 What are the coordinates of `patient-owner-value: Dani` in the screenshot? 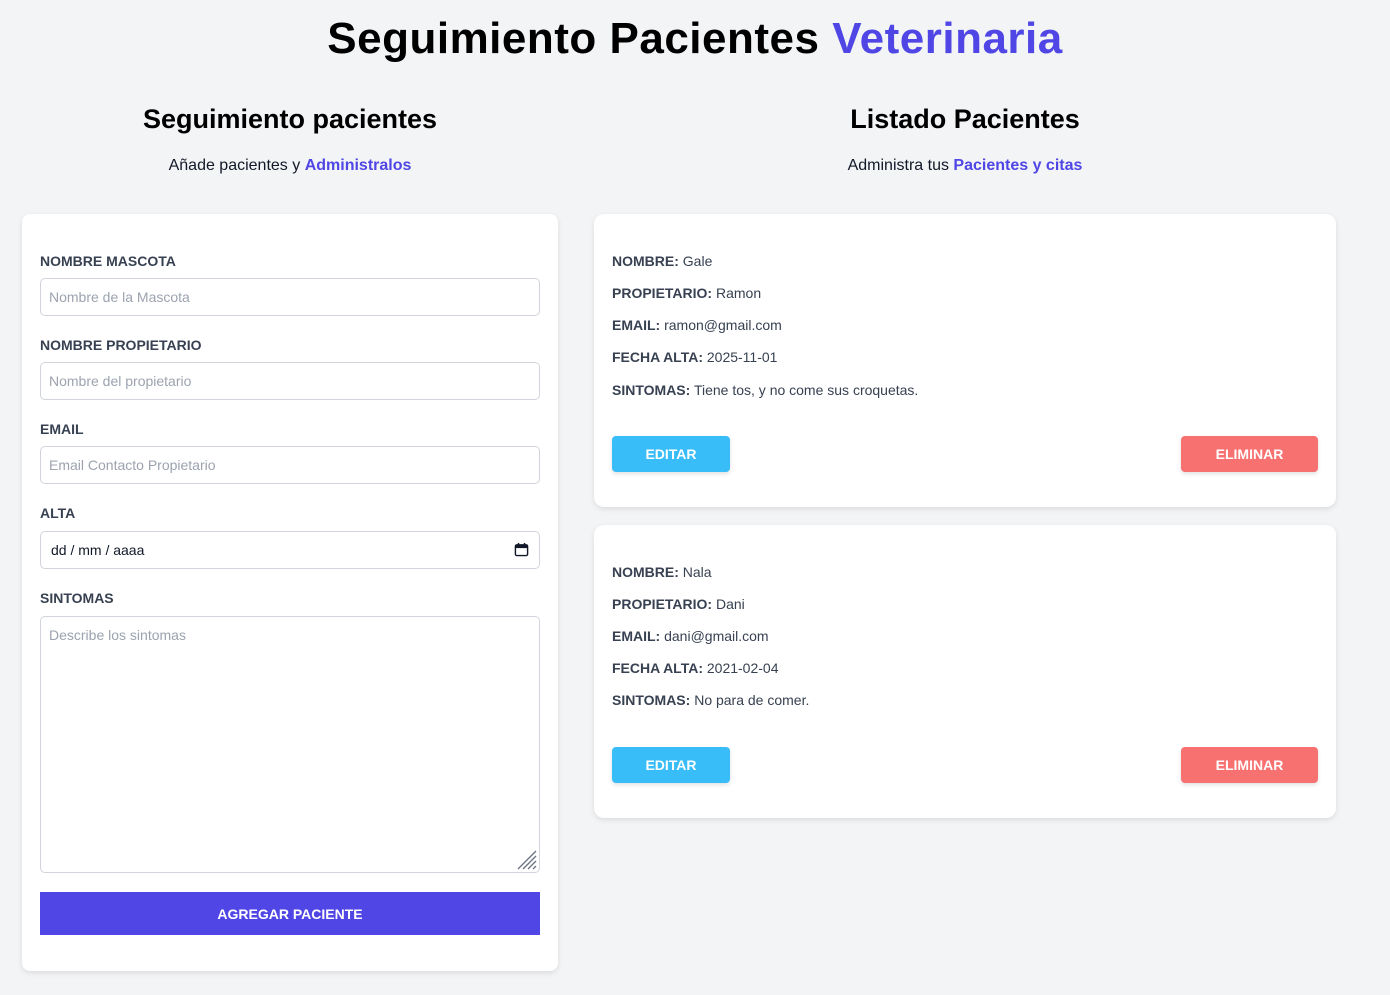 It's located at (730, 604).